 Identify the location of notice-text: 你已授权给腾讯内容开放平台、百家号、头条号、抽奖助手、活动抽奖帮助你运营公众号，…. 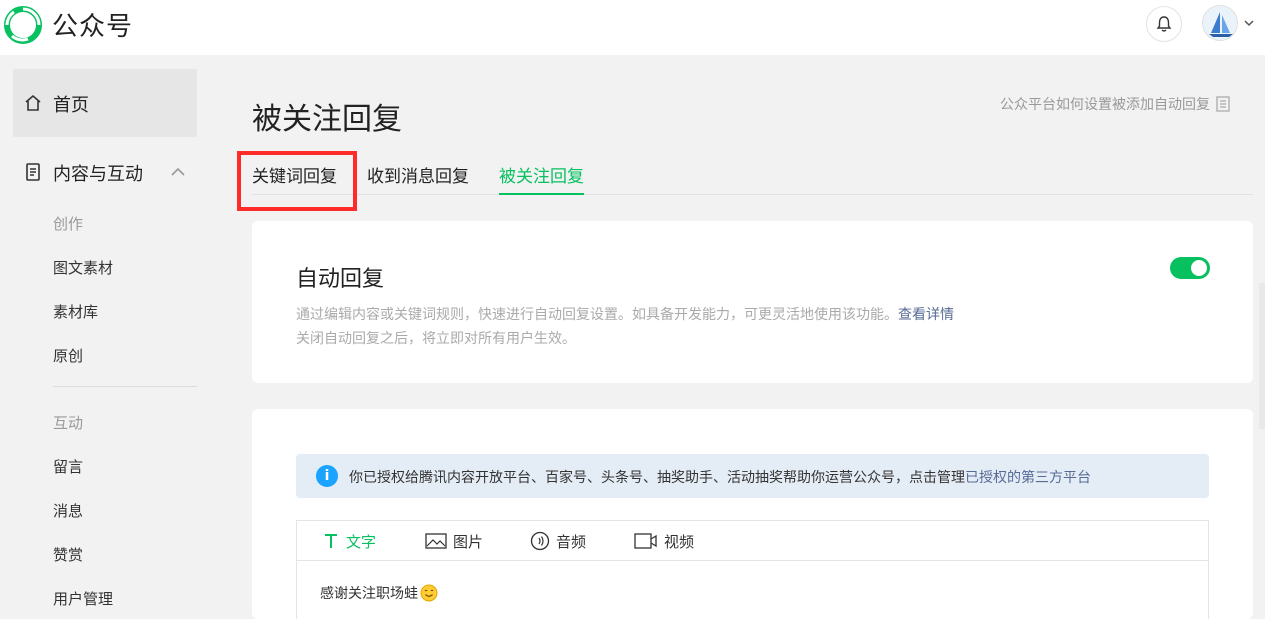
(657, 478).